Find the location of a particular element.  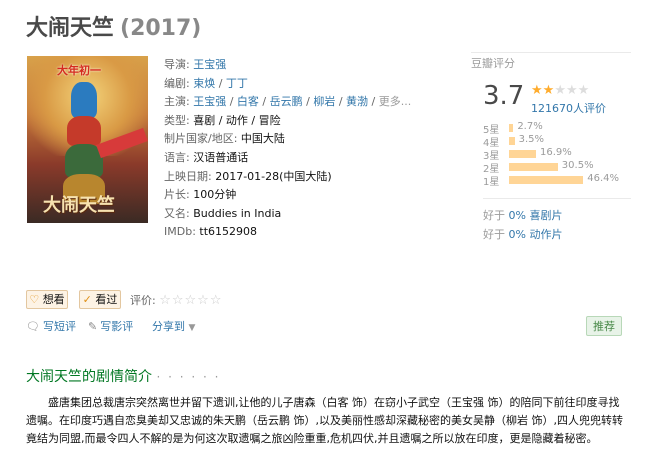

info-imdb: IMDb: tt6152908 is located at coordinates (211, 232).